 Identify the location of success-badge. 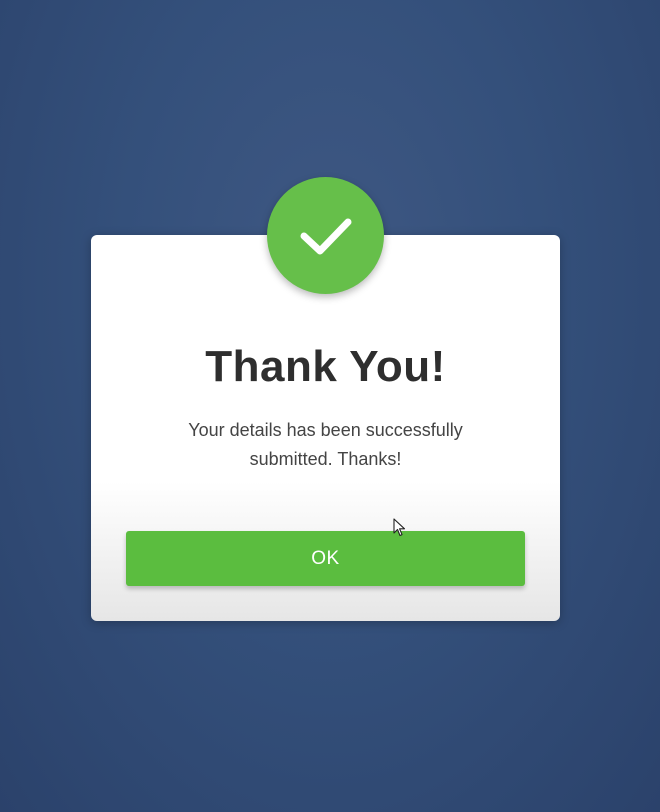
(325, 235).